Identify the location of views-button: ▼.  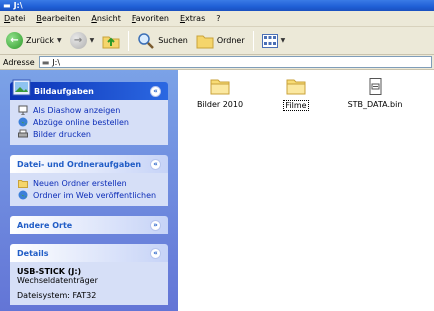
(274, 41).